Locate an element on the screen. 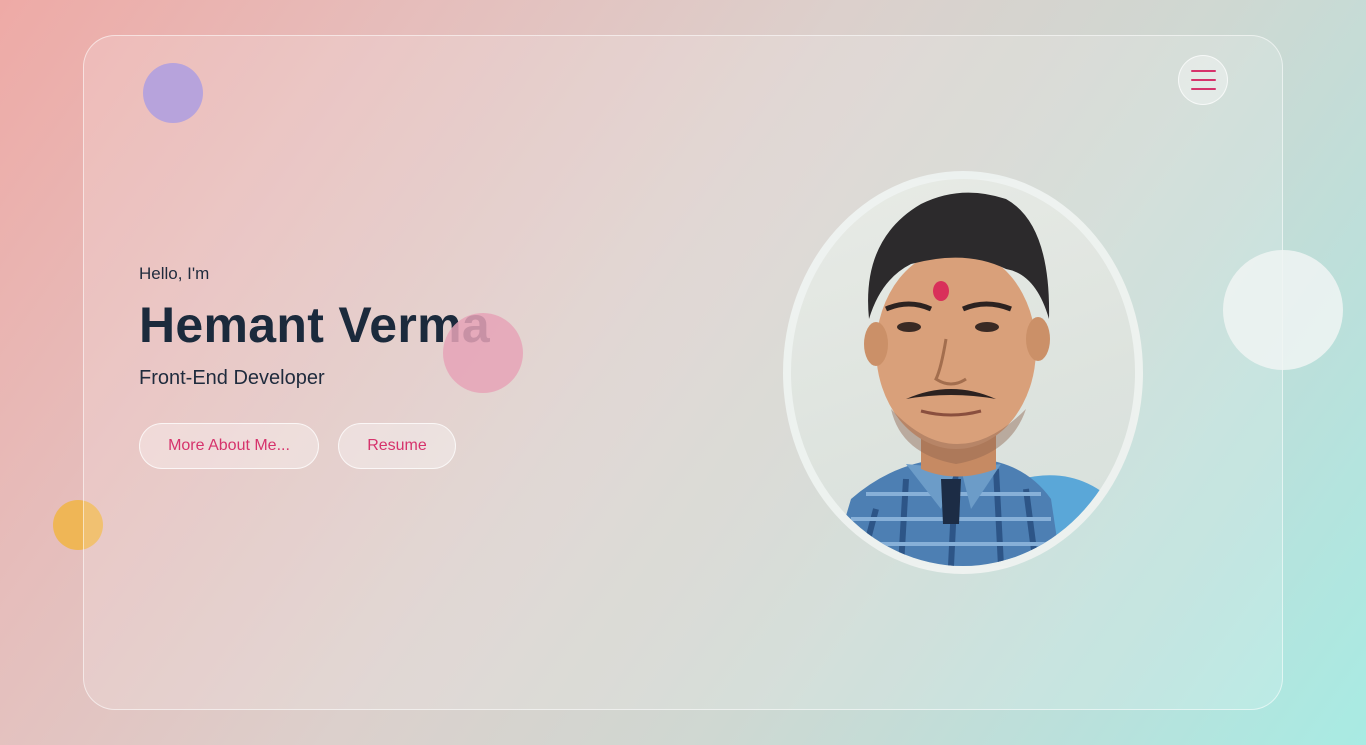 This screenshot has width=1366, height=745. decorative-purple-circle is located at coordinates (173, 93).